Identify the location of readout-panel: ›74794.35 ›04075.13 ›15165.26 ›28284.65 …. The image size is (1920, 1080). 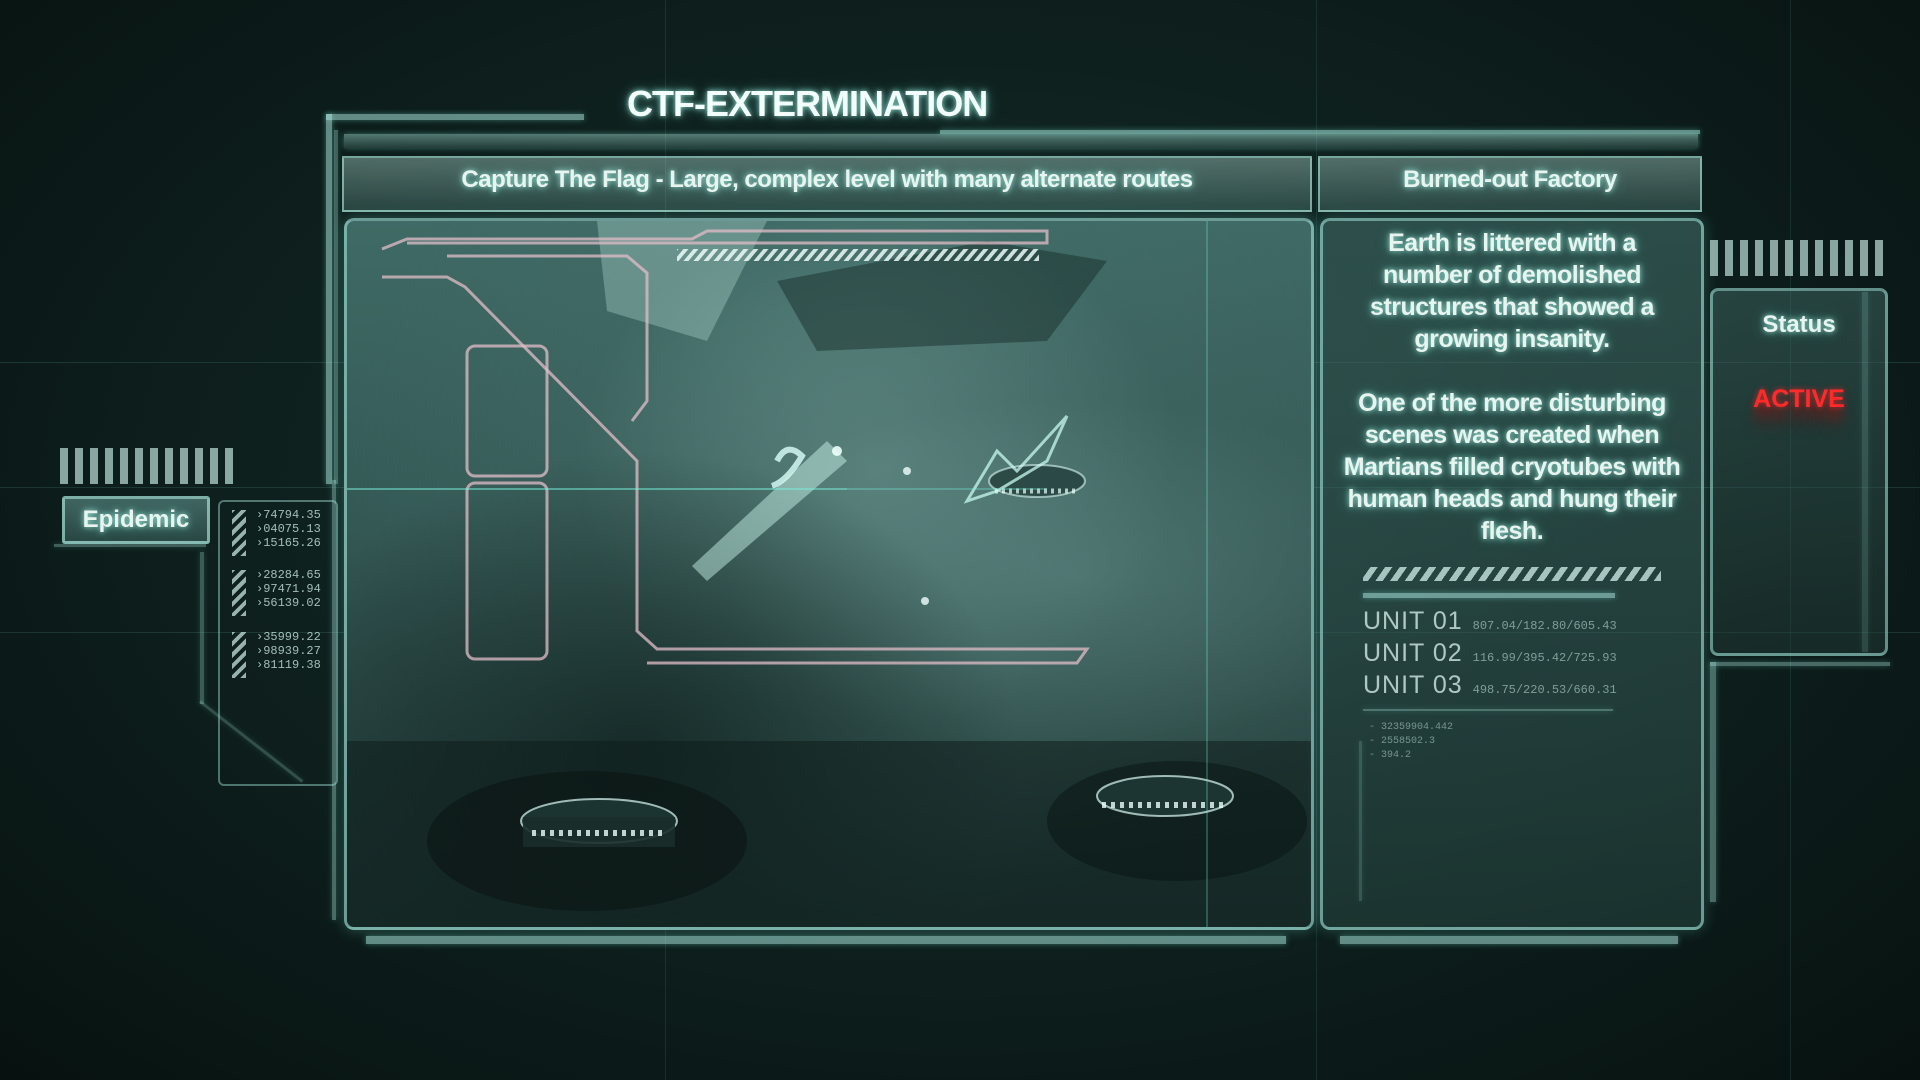
(278, 643).